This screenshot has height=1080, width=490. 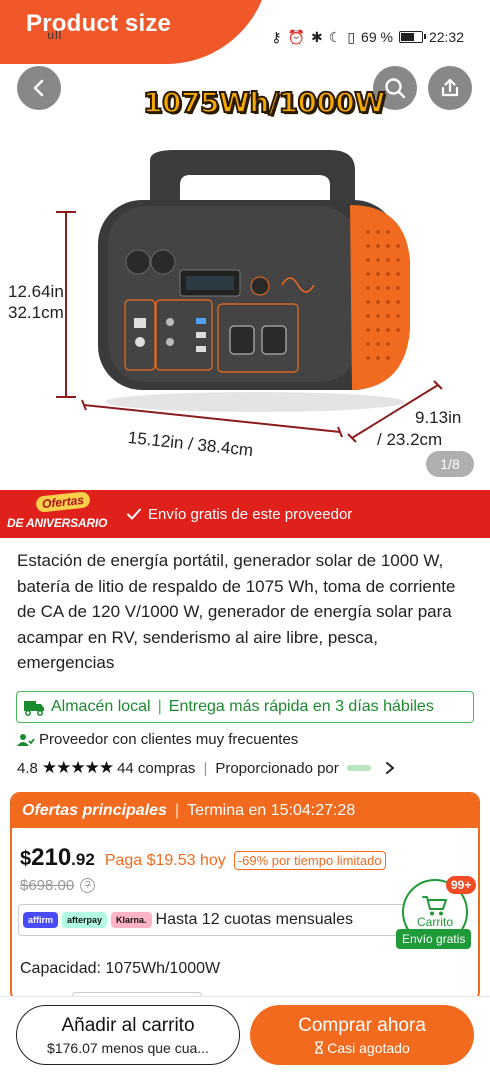 I want to click on share-icon, so click(x=450, y=87).